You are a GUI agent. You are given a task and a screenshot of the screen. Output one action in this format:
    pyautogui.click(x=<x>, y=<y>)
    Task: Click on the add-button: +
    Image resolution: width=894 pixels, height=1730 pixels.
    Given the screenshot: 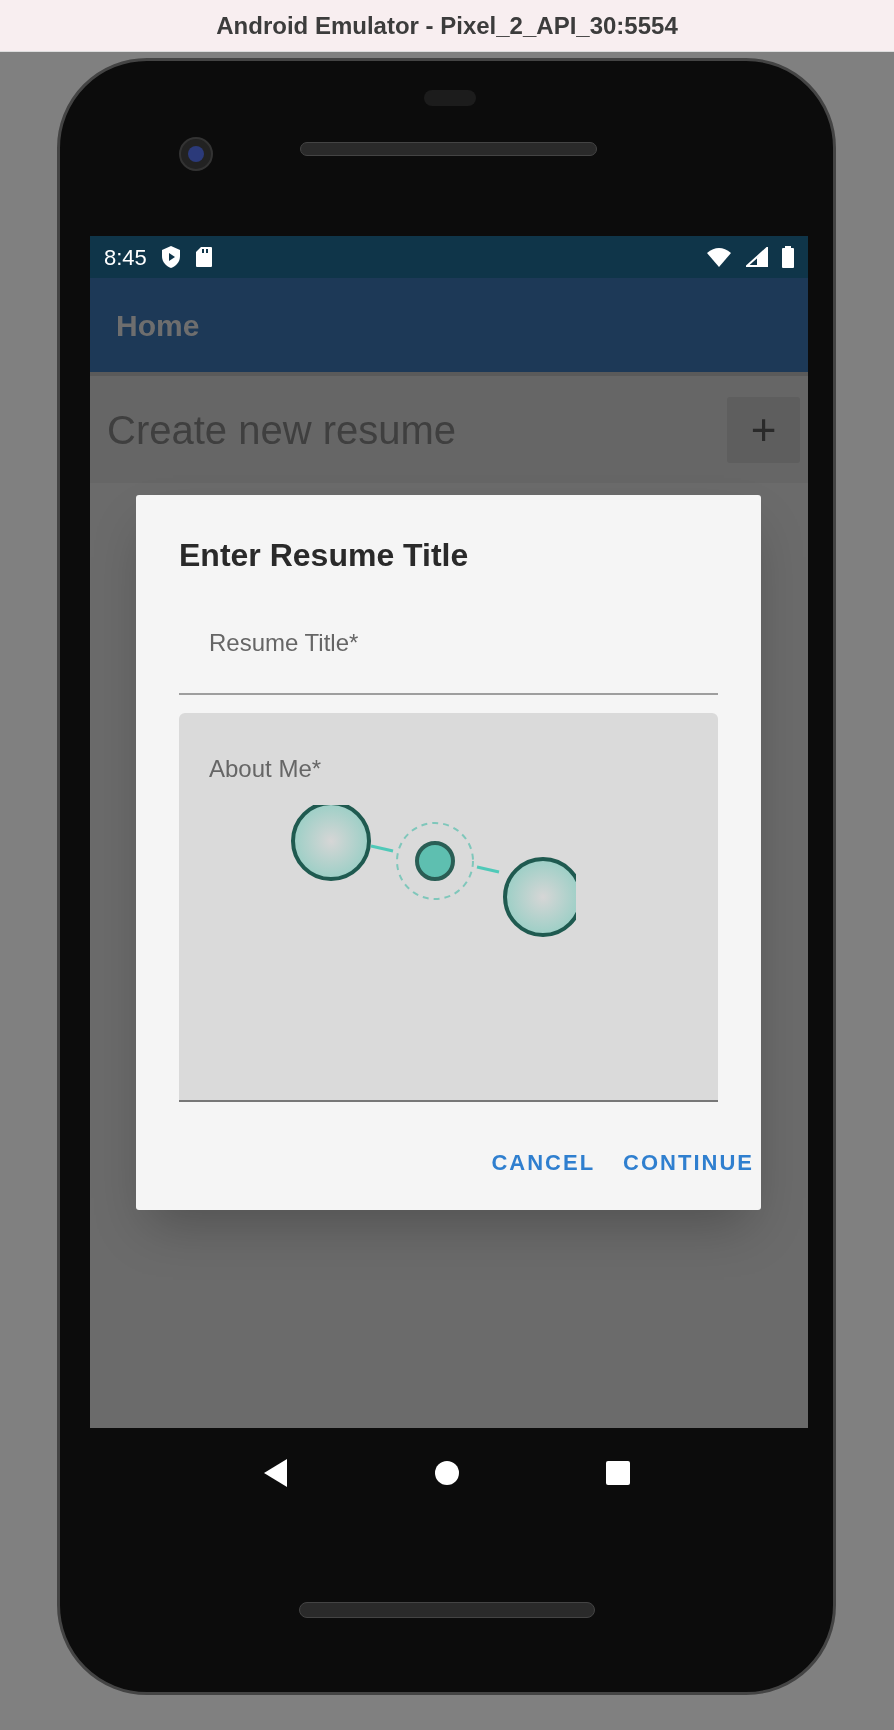 What is the action you would take?
    pyautogui.click(x=763, y=429)
    